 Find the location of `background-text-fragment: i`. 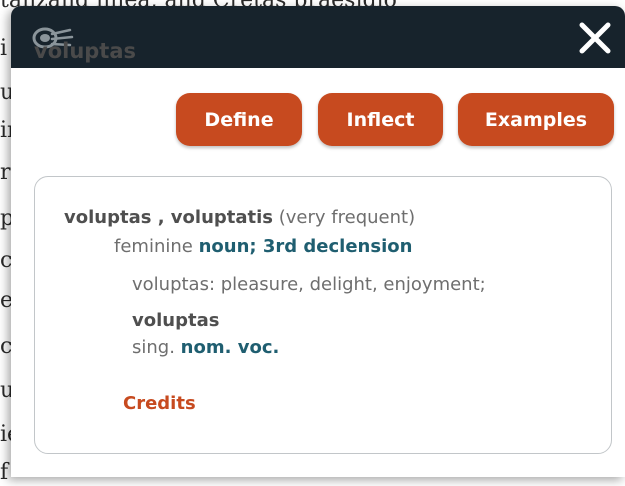

background-text-fragment: i is located at coordinates (4, 48).